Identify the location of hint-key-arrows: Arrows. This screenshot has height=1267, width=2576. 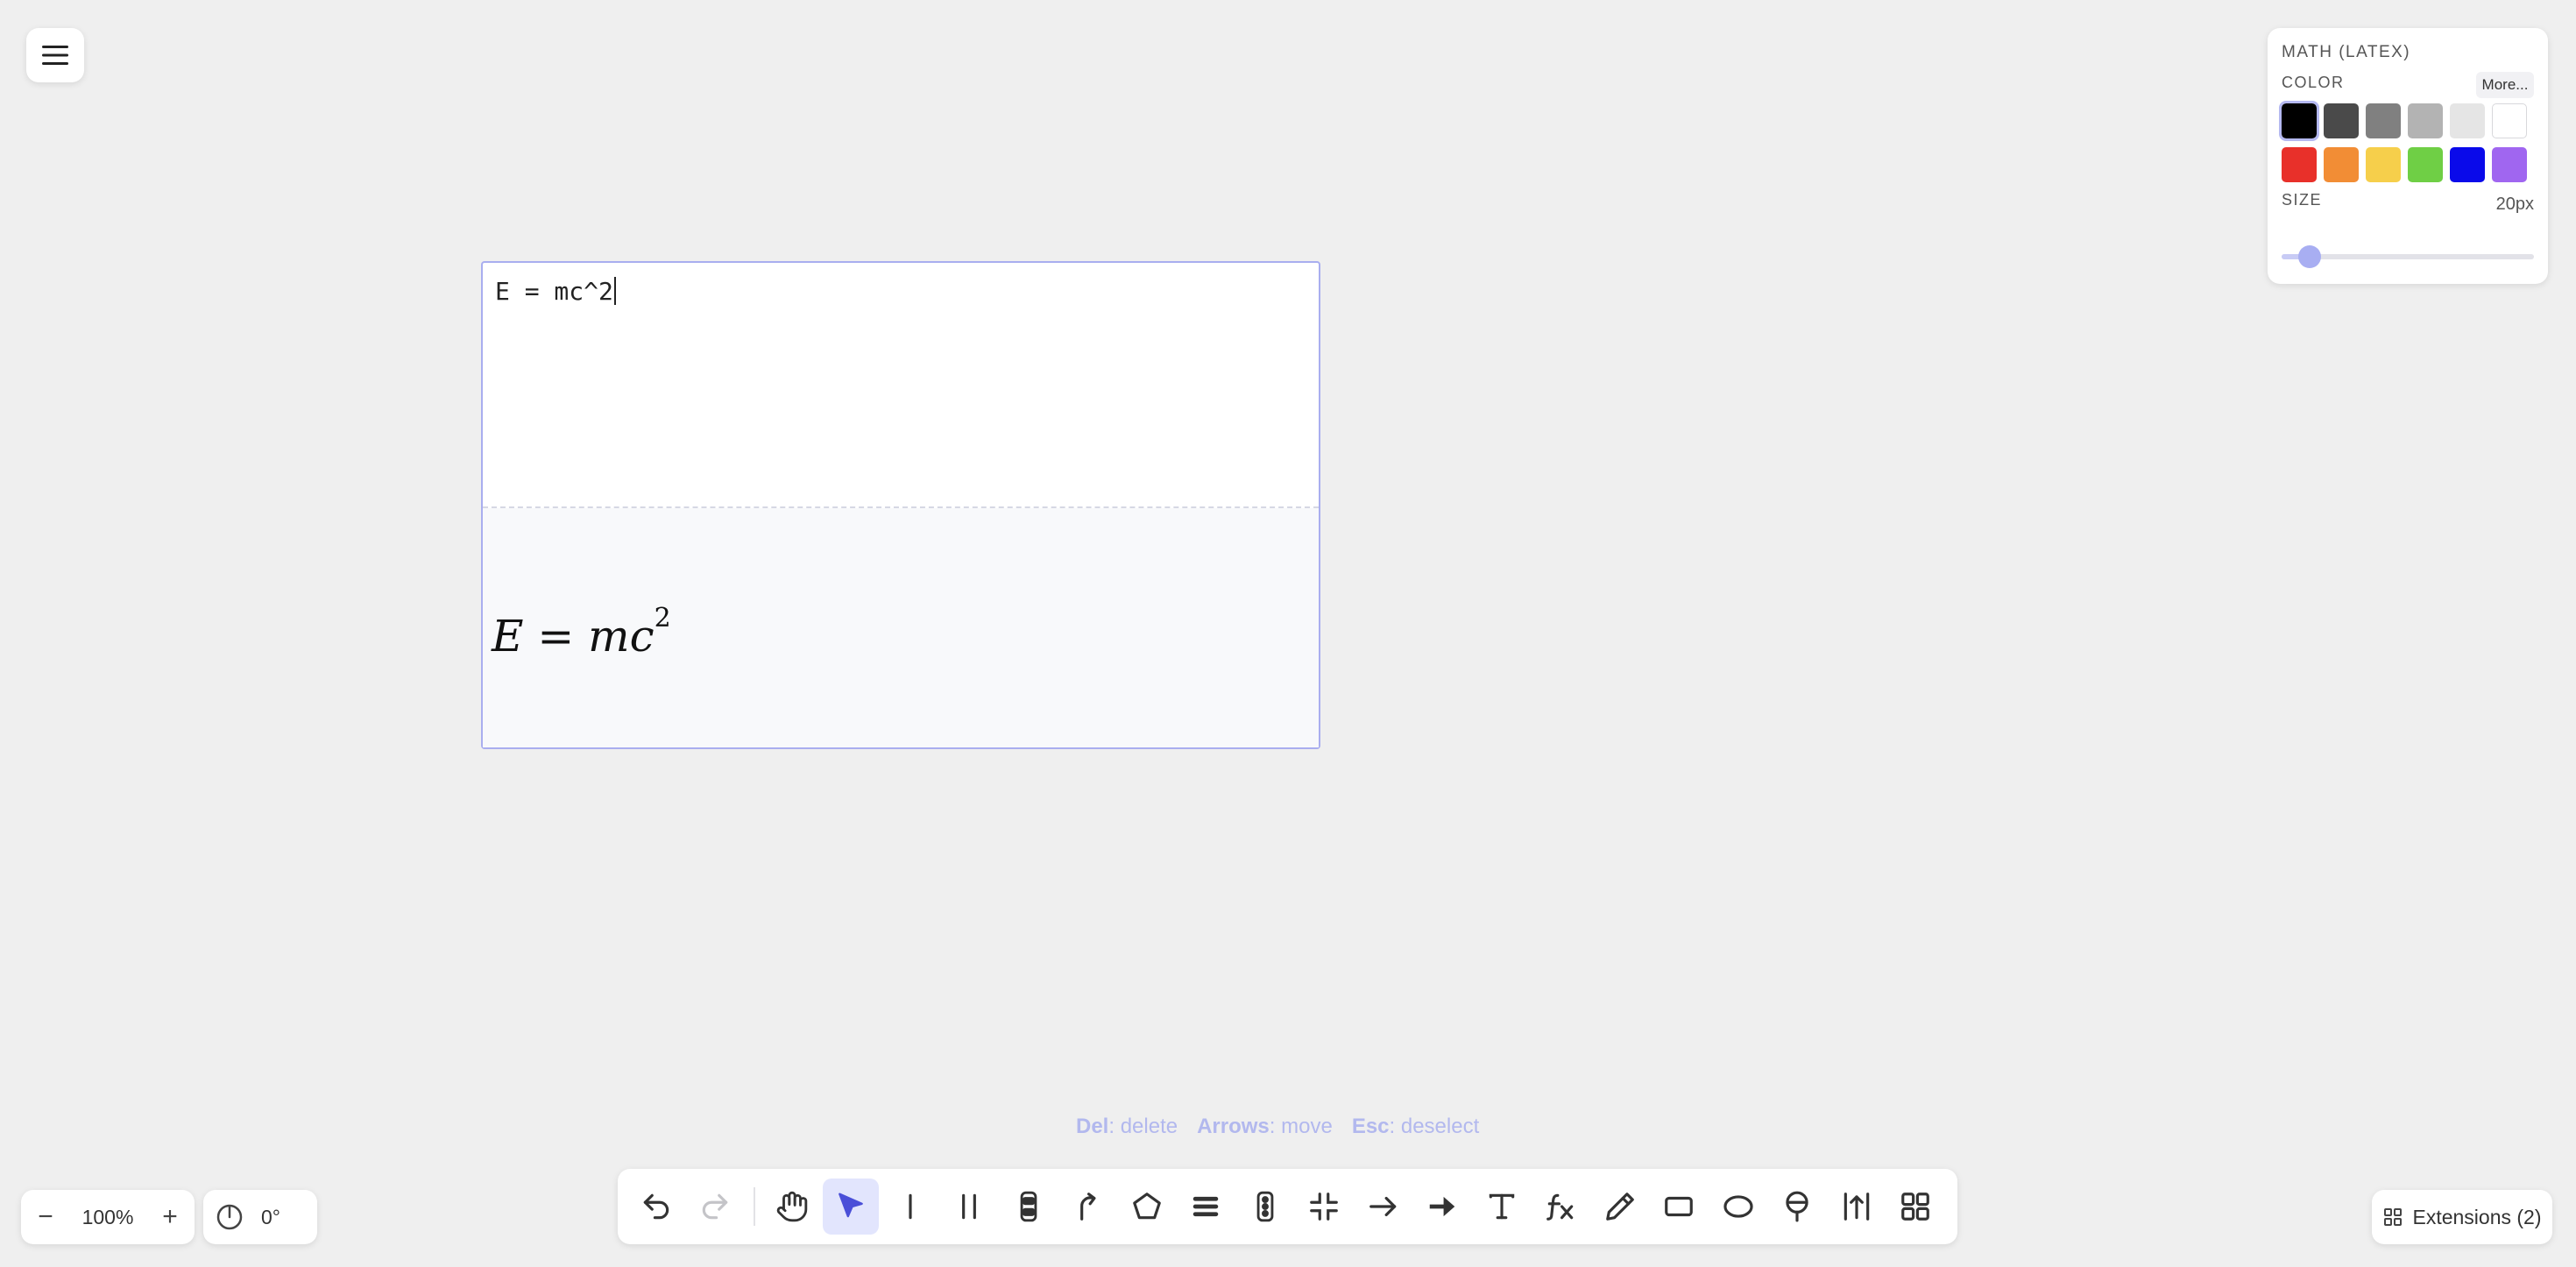
(1233, 1127).